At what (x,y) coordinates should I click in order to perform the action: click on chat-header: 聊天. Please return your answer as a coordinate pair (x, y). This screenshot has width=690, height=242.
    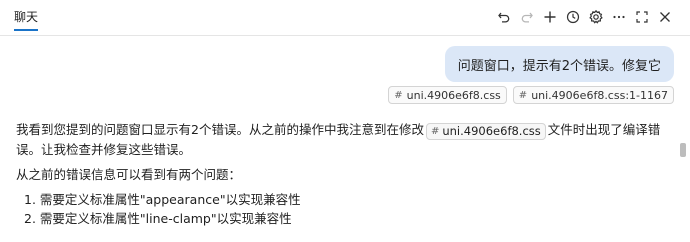
    Looking at the image, I should click on (345, 17).